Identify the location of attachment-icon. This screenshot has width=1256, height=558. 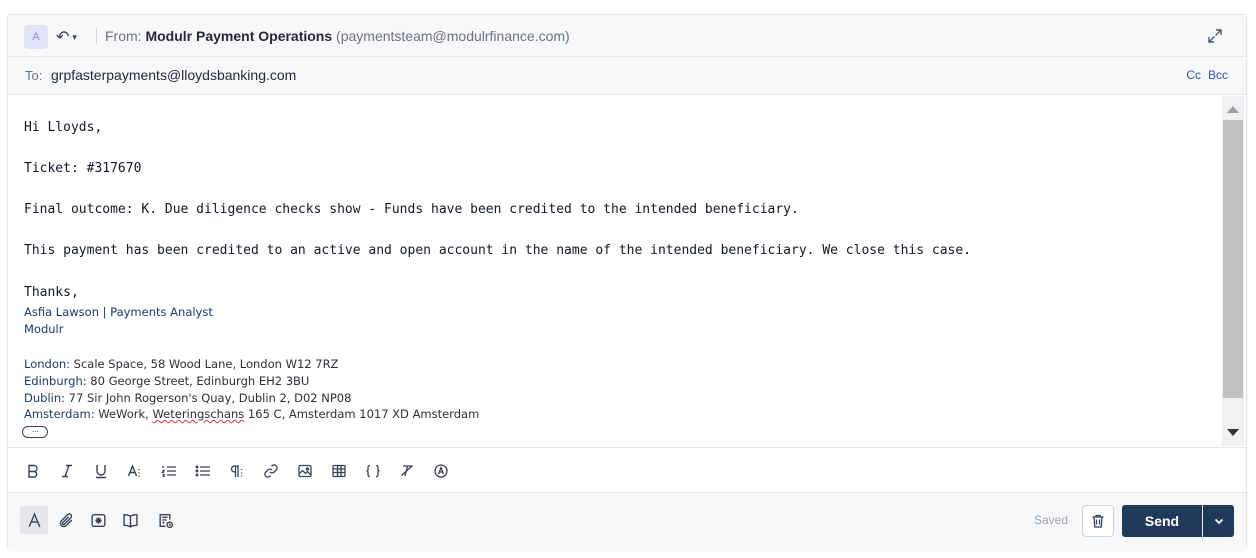
(66, 520).